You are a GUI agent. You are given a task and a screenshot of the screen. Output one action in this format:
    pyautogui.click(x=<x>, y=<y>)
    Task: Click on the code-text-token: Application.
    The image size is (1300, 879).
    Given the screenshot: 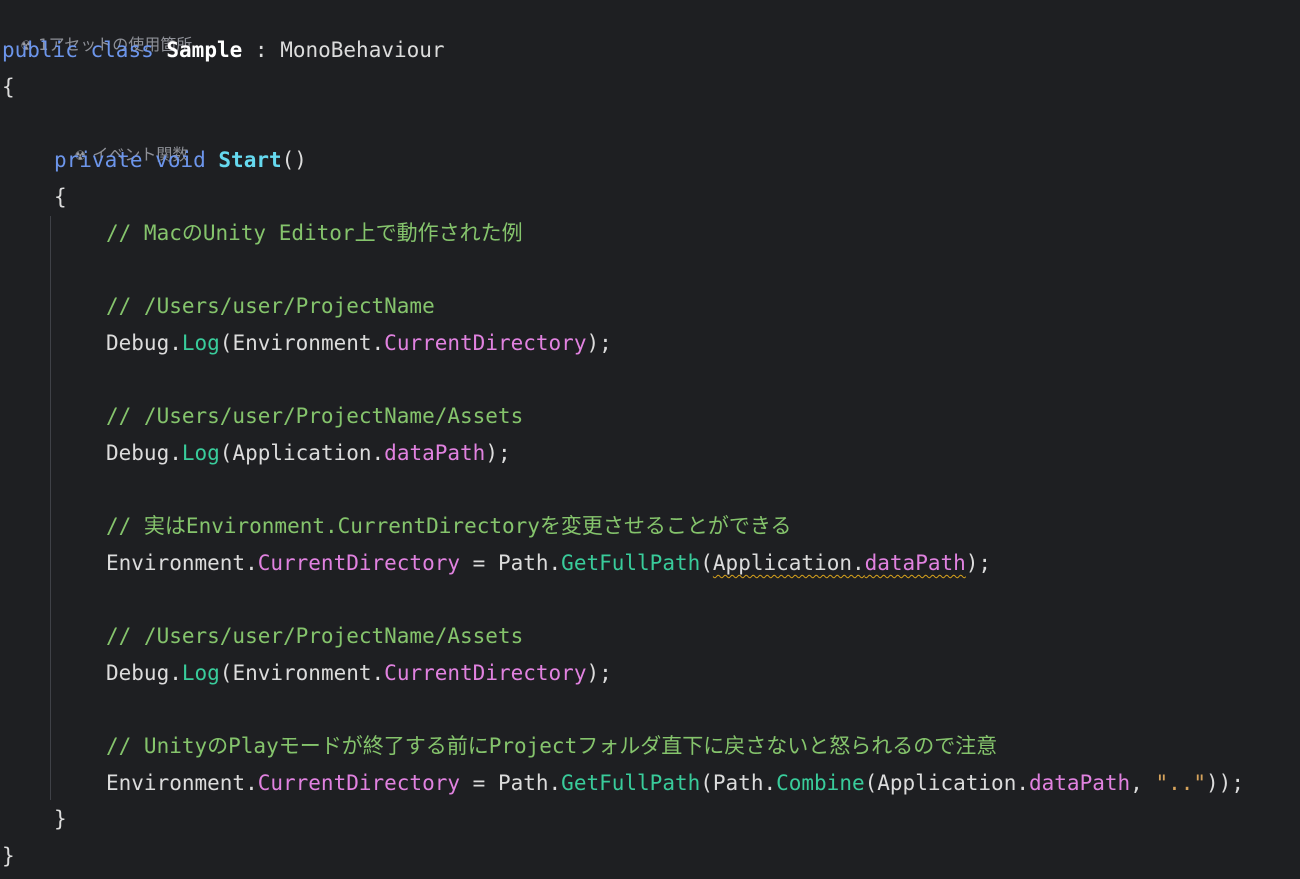 What is the action you would take?
    pyautogui.click(x=788, y=563)
    